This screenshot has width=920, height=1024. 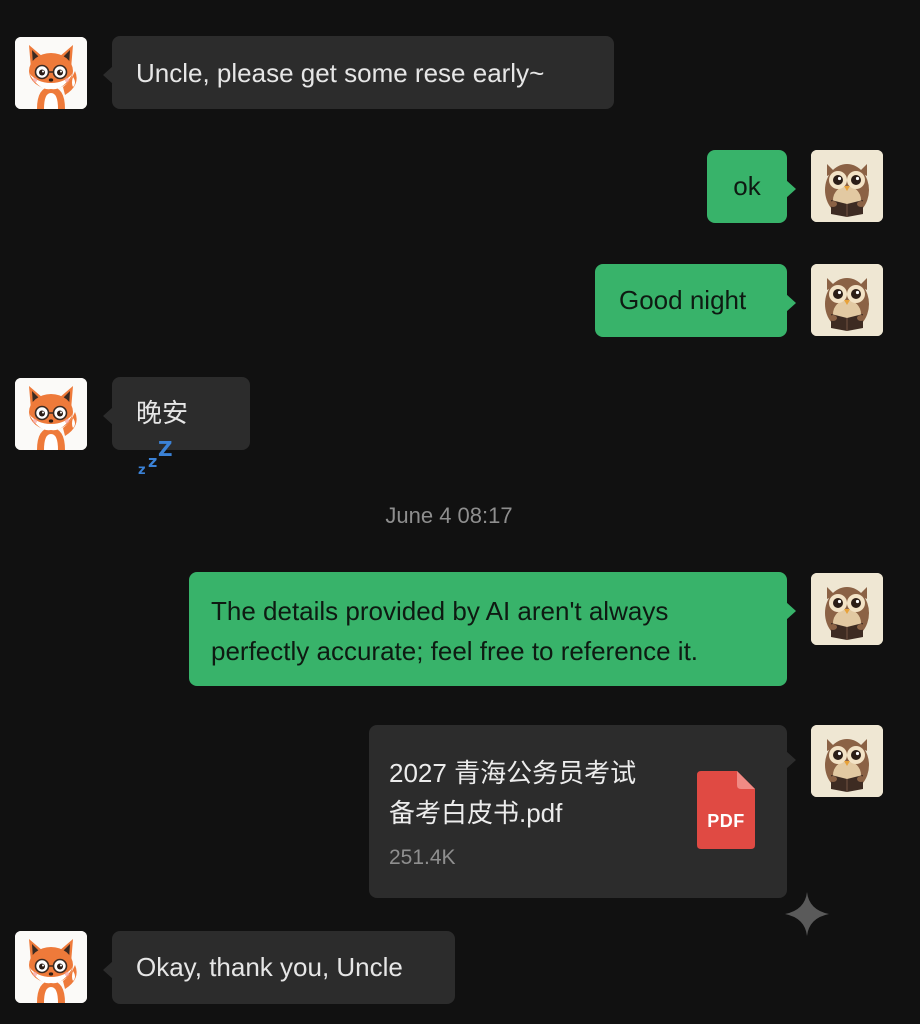 I want to click on message-bubble-incoming: 晚安 z z Z, so click(x=176, y=427).